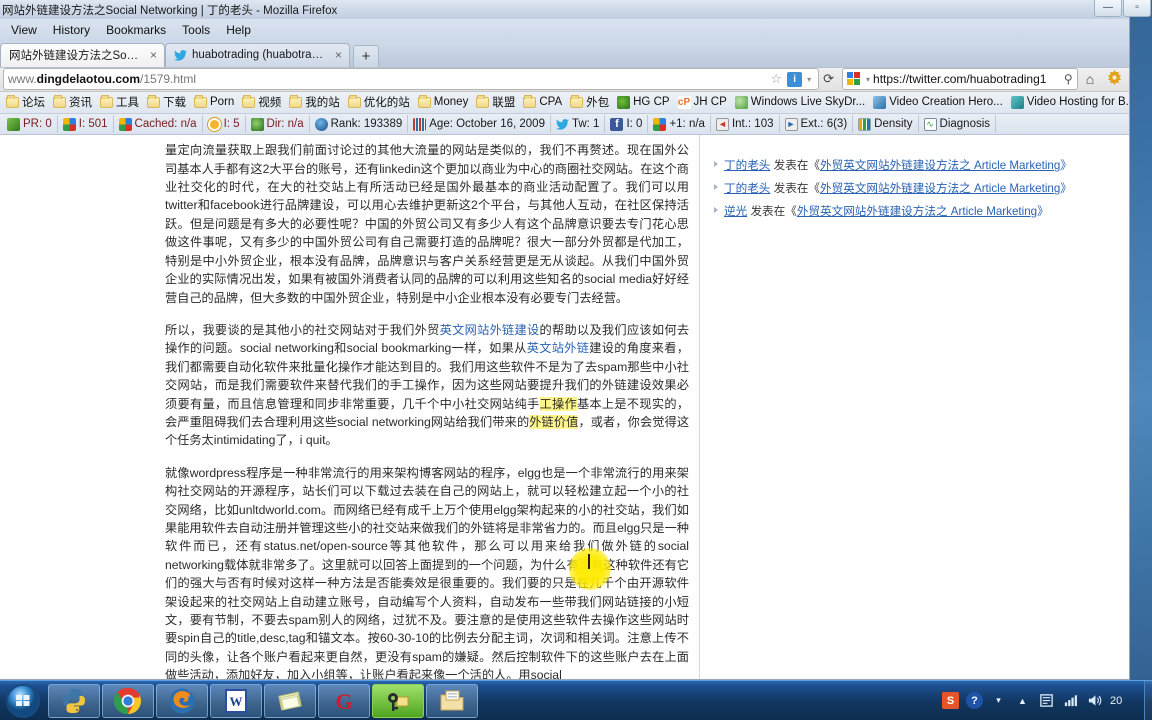 This screenshot has width=1152, height=720. I want to click on seo-internal-links: ◄ Int.: 103, so click(745, 124).